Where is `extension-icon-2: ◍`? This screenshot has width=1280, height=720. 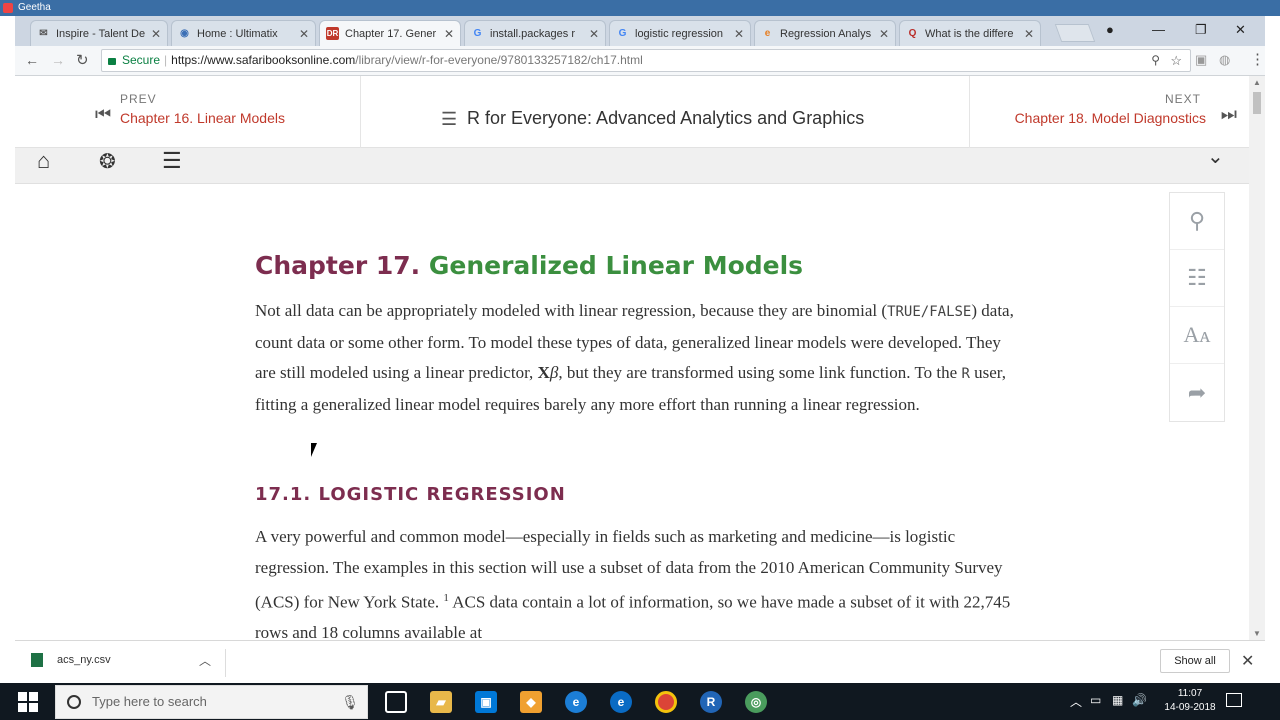 extension-icon-2: ◍ is located at coordinates (1224, 60).